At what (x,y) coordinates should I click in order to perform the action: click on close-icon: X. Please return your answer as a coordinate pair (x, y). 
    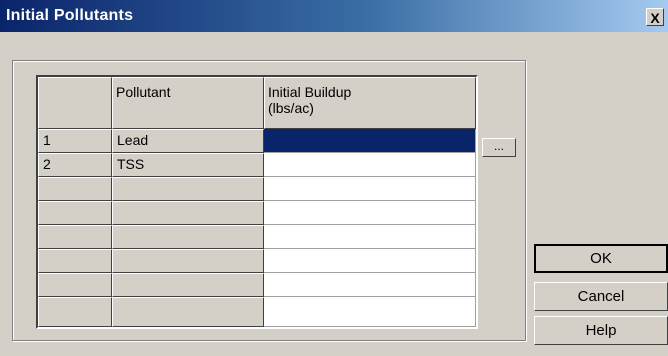
    Looking at the image, I should click on (655, 18).